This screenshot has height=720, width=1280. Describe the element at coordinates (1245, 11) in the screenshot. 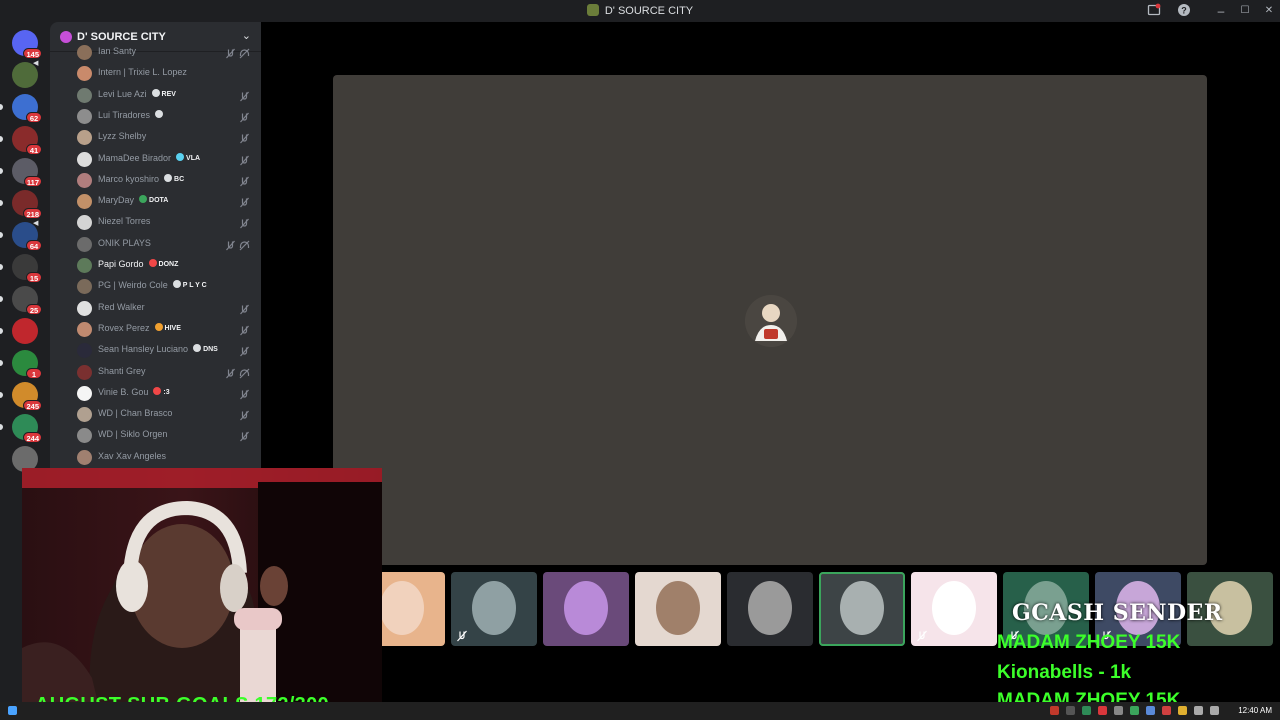

I see `maximize-button: ☐` at that location.